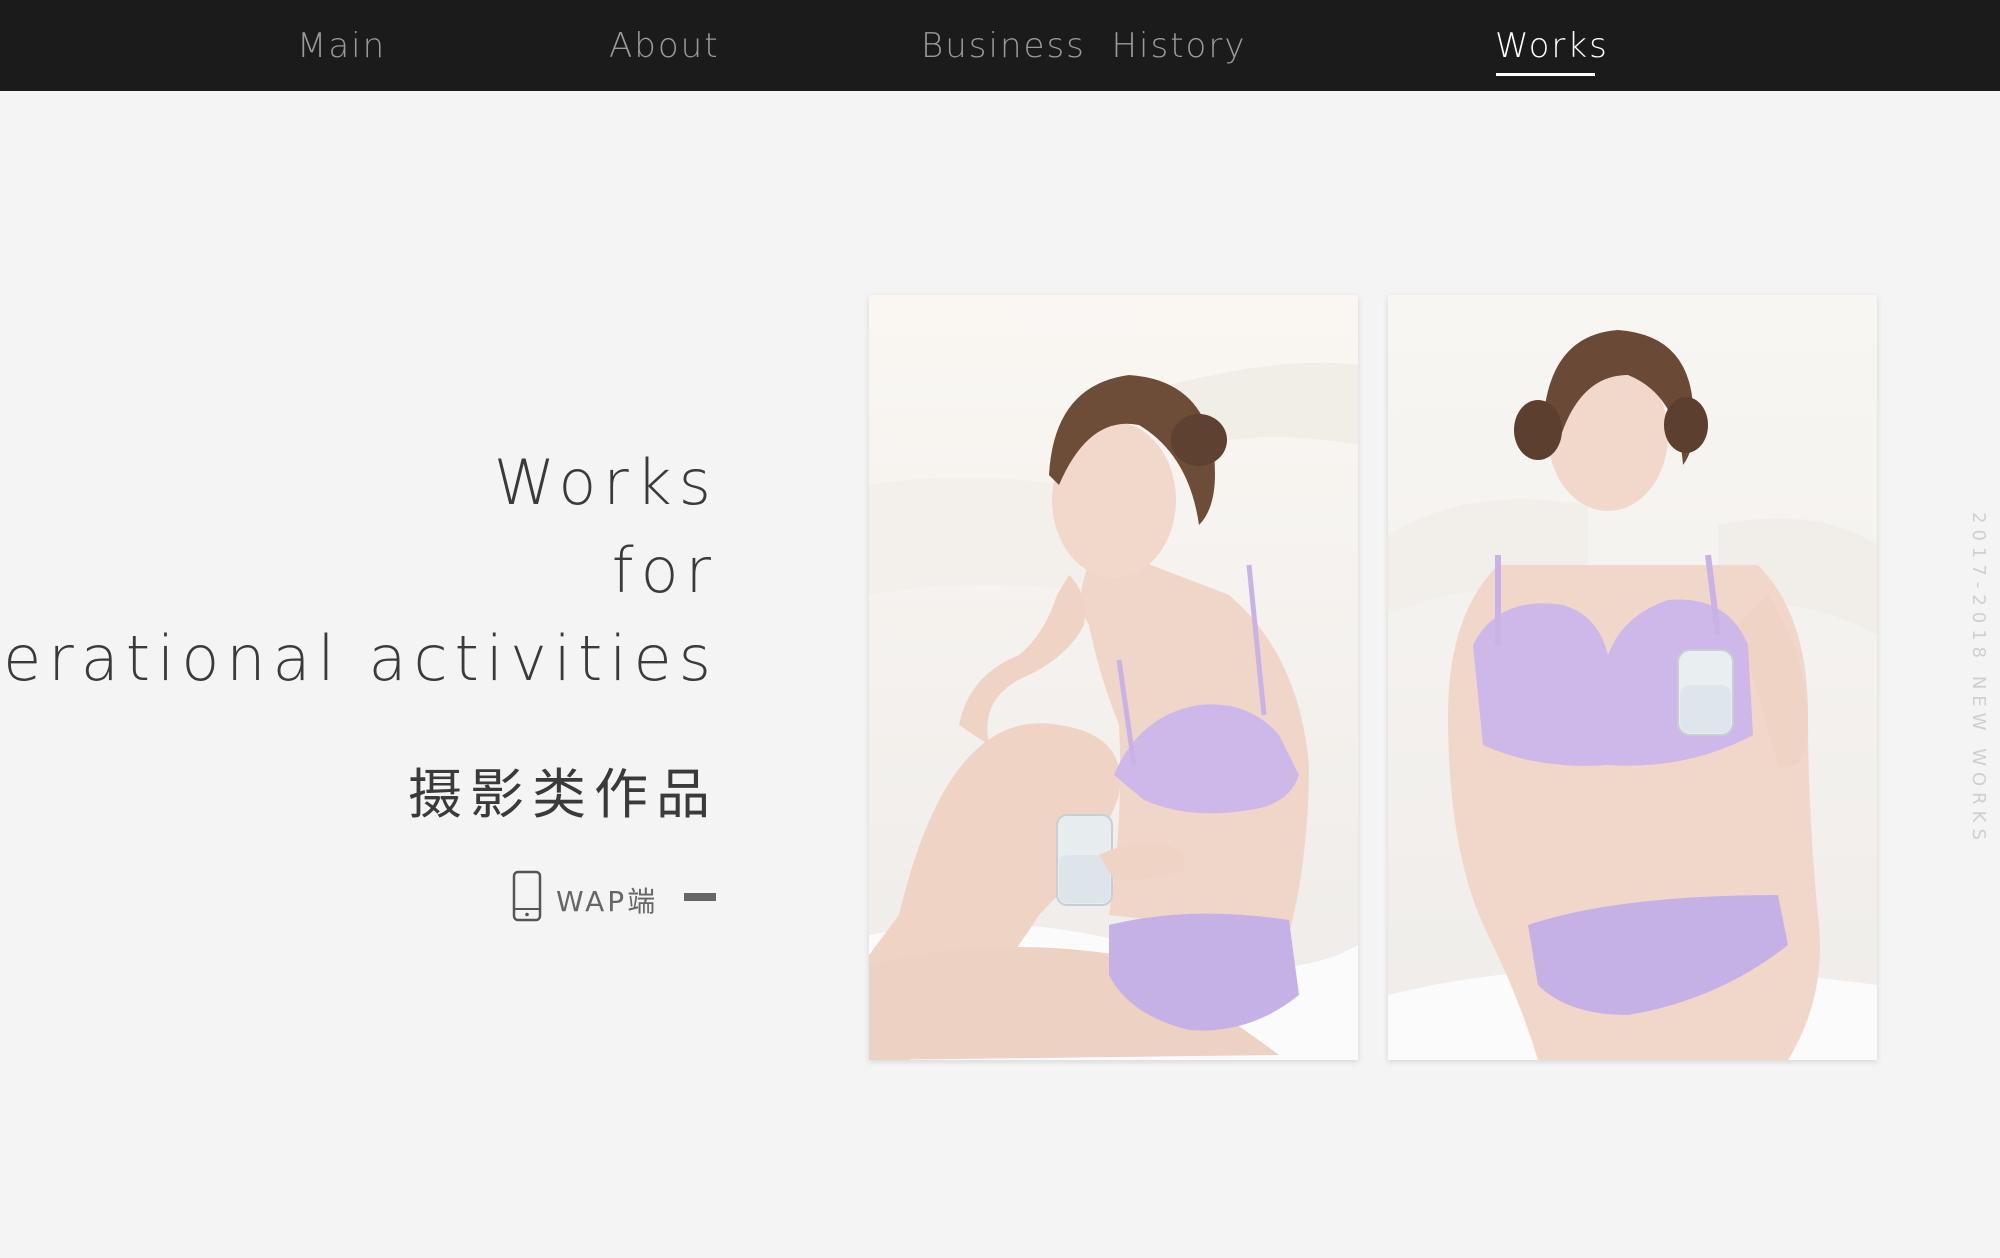 This screenshot has width=2000, height=1258. Describe the element at coordinates (664, 570) in the screenshot. I see `headline-line-2: for` at that location.